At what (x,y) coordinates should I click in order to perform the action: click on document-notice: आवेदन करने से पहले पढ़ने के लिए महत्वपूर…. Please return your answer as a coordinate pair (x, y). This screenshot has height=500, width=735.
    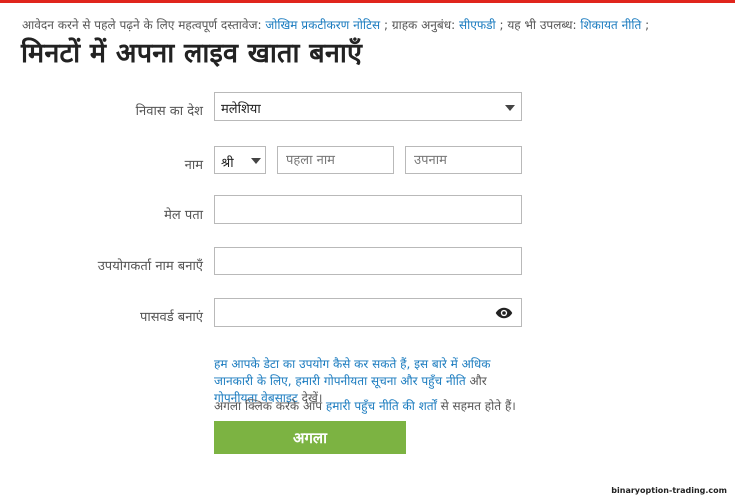
    Looking at the image, I should click on (372, 24).